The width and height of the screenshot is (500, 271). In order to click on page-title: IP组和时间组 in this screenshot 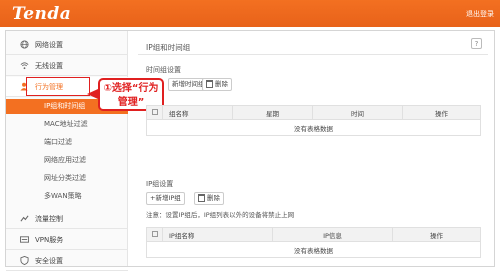, I will do `click(168, 47)`.